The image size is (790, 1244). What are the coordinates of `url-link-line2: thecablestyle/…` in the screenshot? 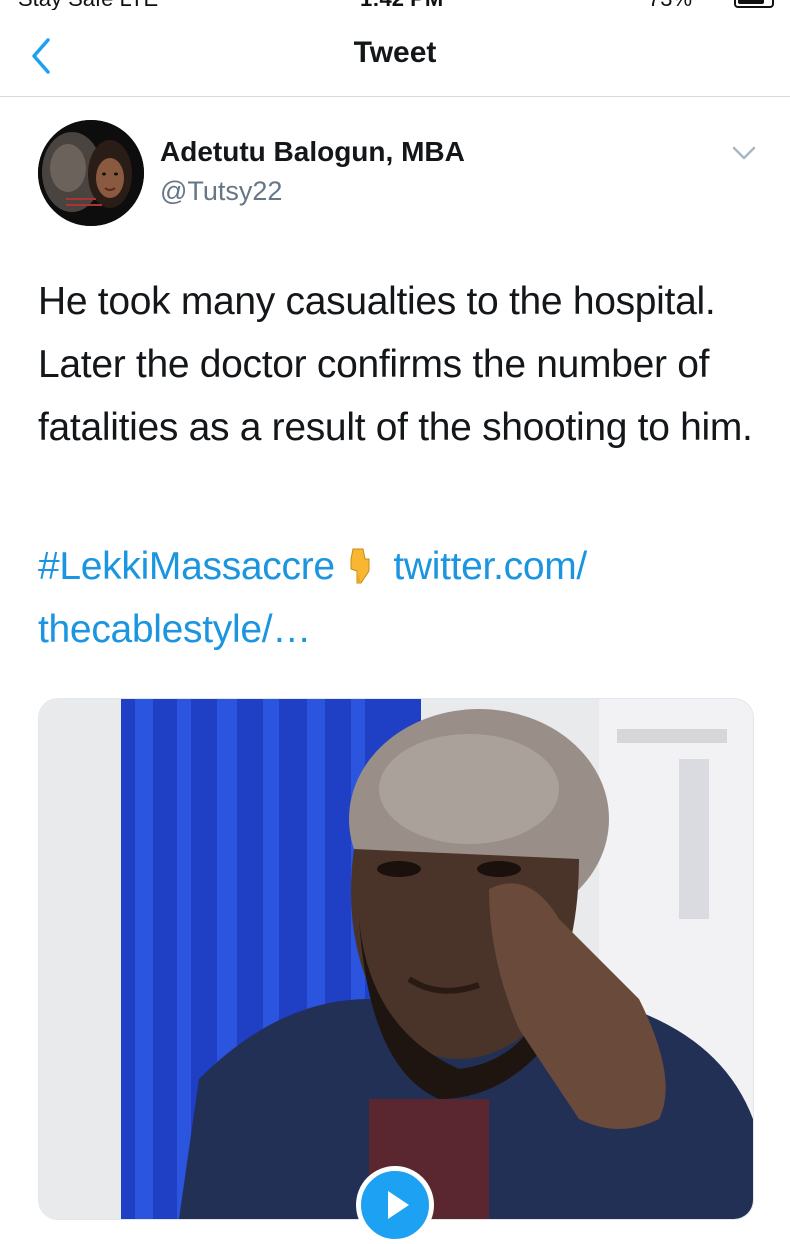 It's located at (174, 629).